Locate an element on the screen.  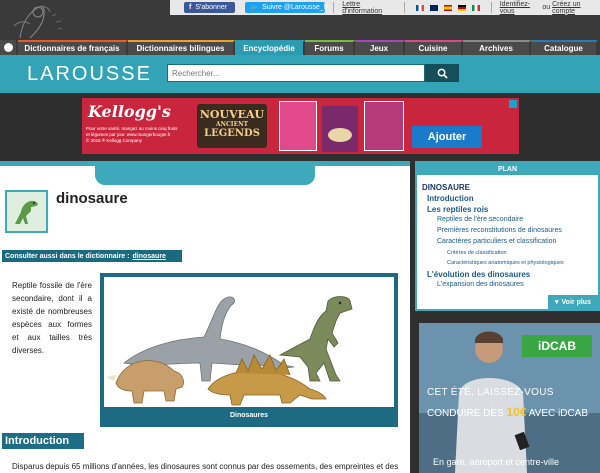
toc-item: Premières reconstitutions de dinosaures is located at coordinates (499, 230).